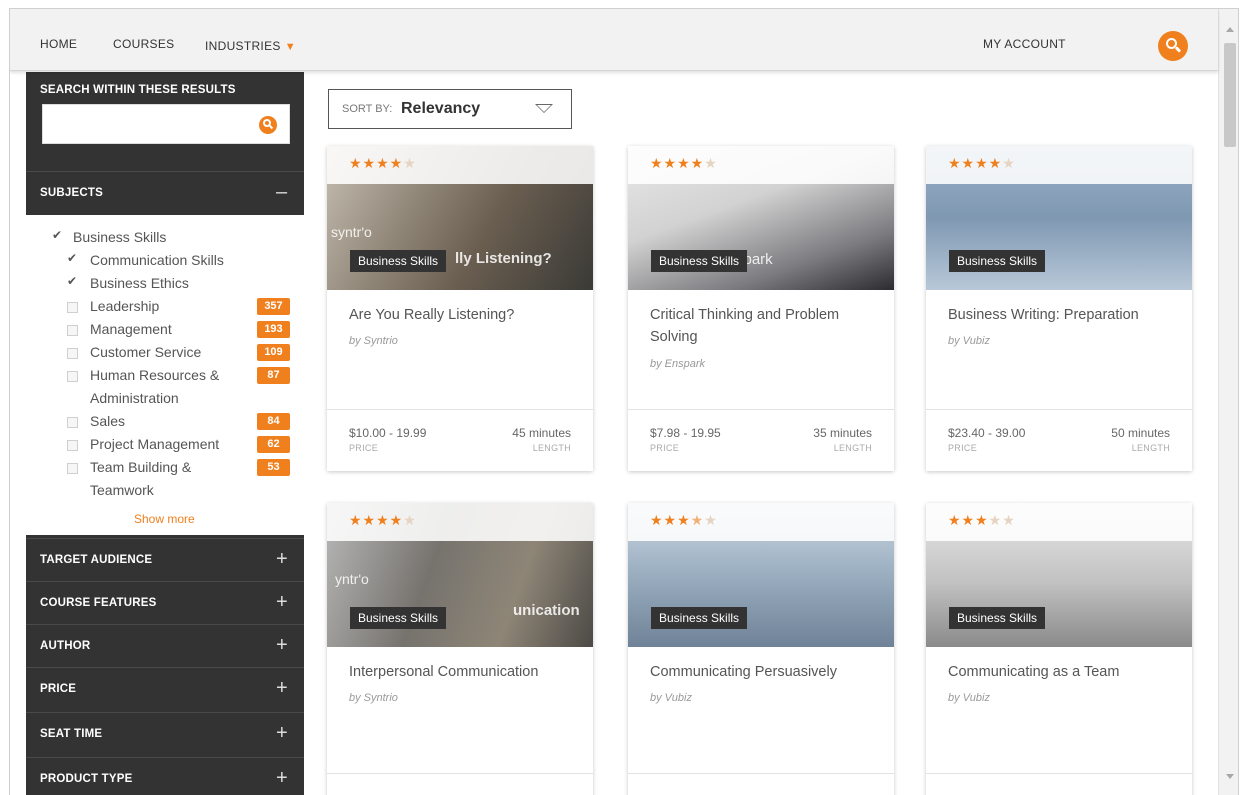  I want to click on search-within-box, so click(166, 124).